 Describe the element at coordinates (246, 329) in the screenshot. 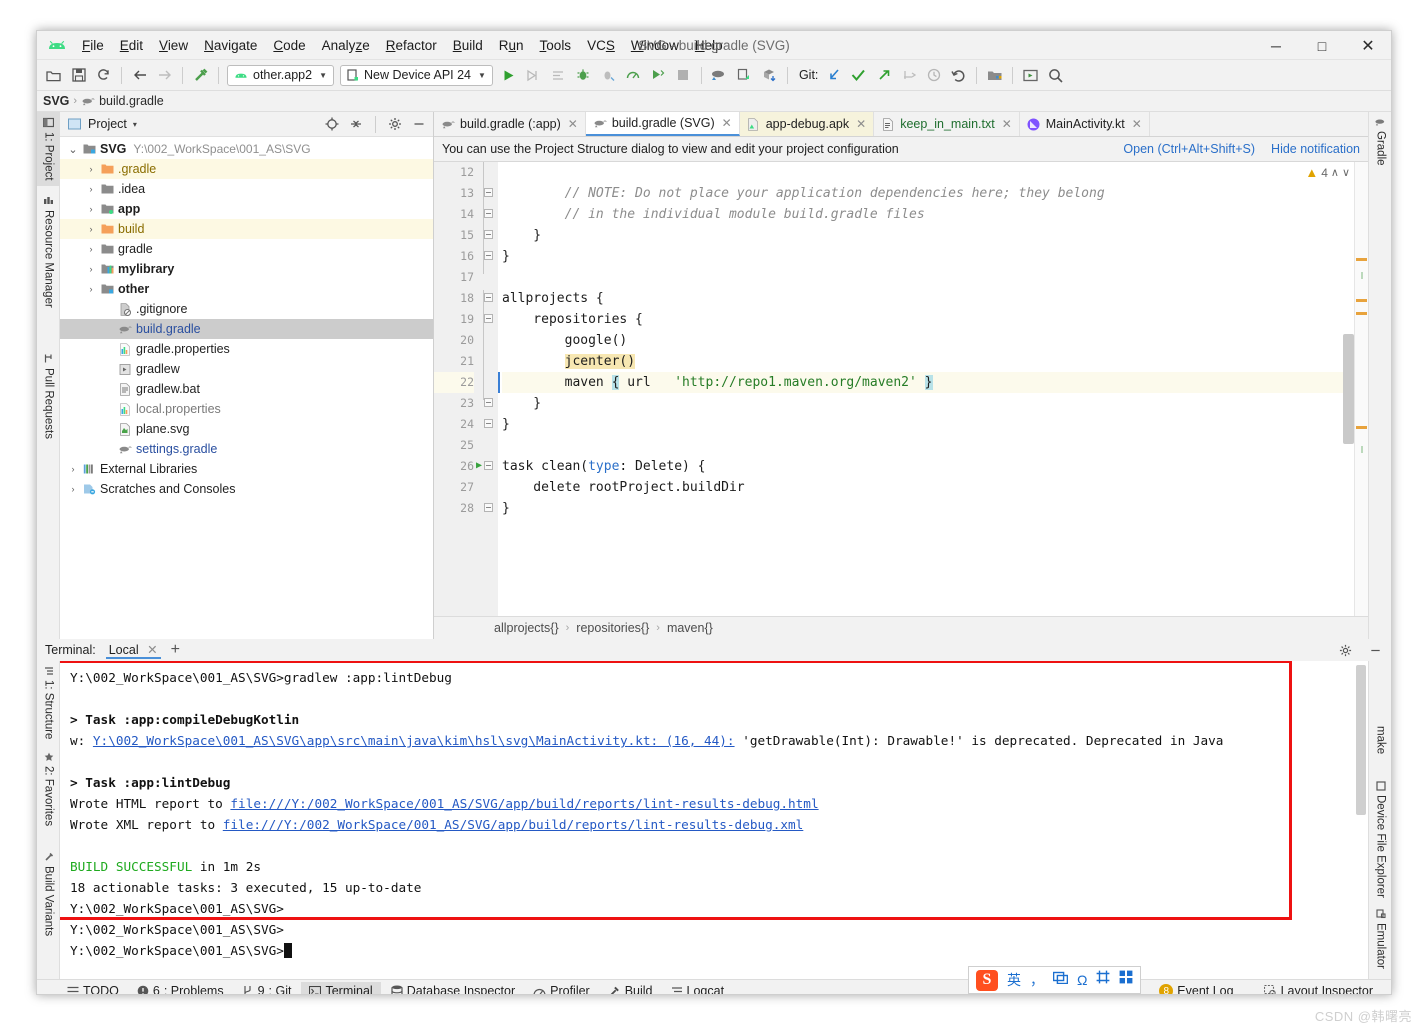

I see `tree-item-build-gradle: build.gradle` at that location.